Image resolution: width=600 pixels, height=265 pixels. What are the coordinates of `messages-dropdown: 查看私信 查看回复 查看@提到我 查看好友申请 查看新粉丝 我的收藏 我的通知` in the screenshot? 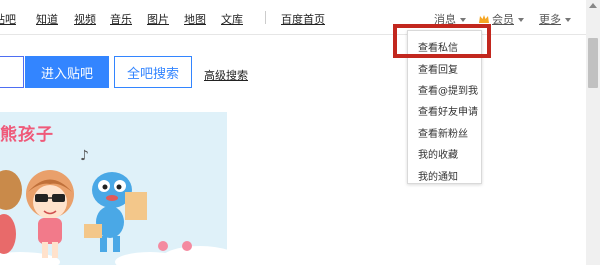 It's located at (444, 107).